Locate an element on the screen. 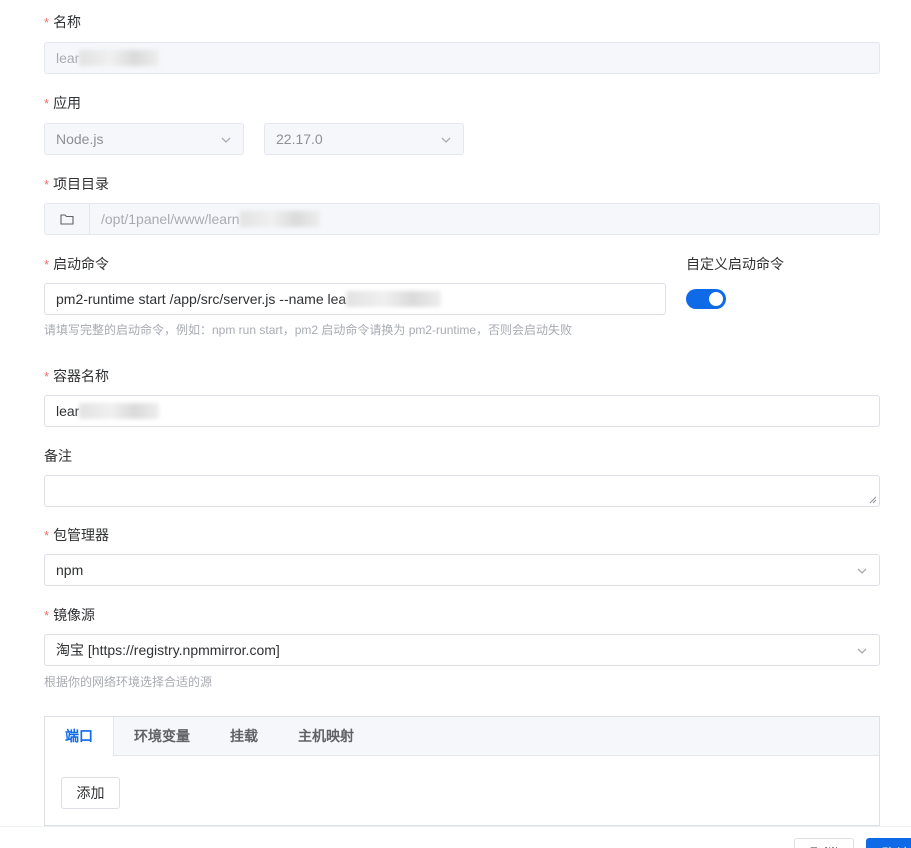 The height and width of the screenshot is (848, 911). remark-textarea is located at coordinates (462, 491).